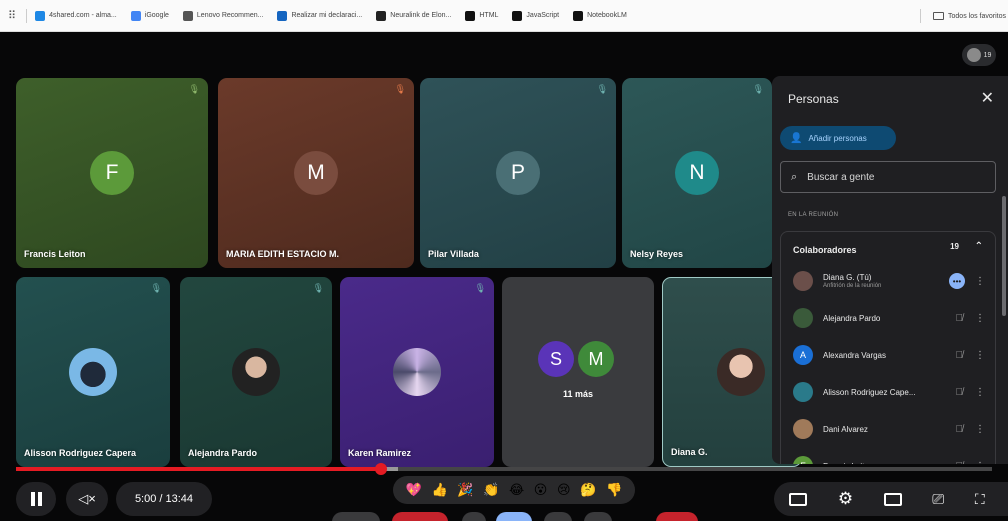 The width and height of the screenshot is (1008, 521). What do you see at coordinates (987, 98) in the screenshot?
I see `close-icon: ✕` at bounding box center [987, 98].